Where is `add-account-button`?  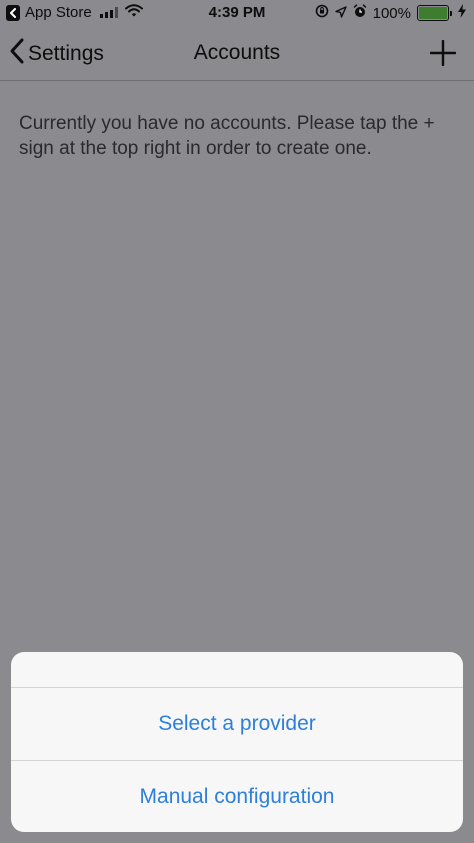
add-account-button is located at coordinates (443, 53).